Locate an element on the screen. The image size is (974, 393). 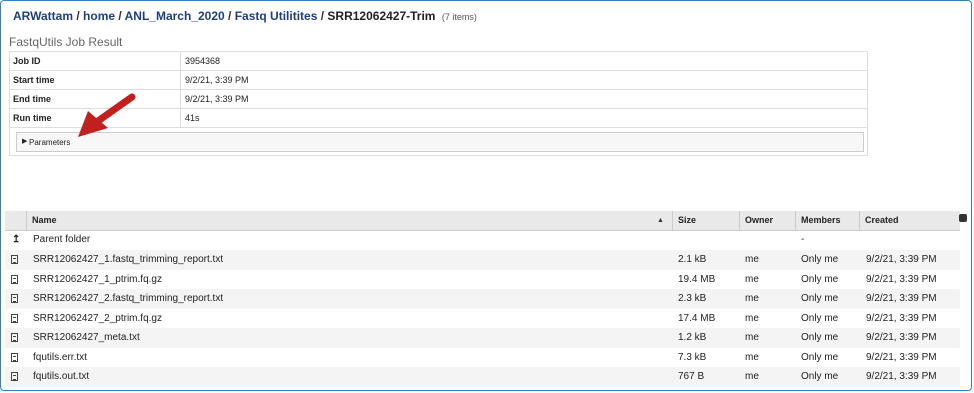
file-size: 17.4 MB is located at coordinates (697, 318).